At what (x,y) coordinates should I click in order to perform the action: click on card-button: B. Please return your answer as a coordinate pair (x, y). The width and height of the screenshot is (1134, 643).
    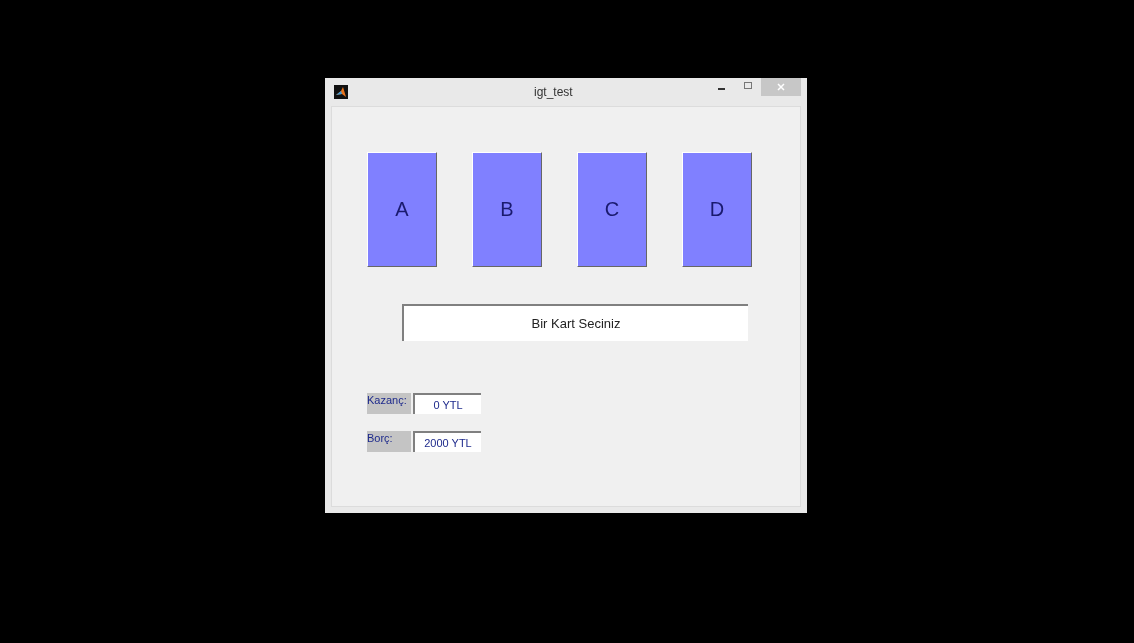
    Looking at the image, I should click on (507, 209).